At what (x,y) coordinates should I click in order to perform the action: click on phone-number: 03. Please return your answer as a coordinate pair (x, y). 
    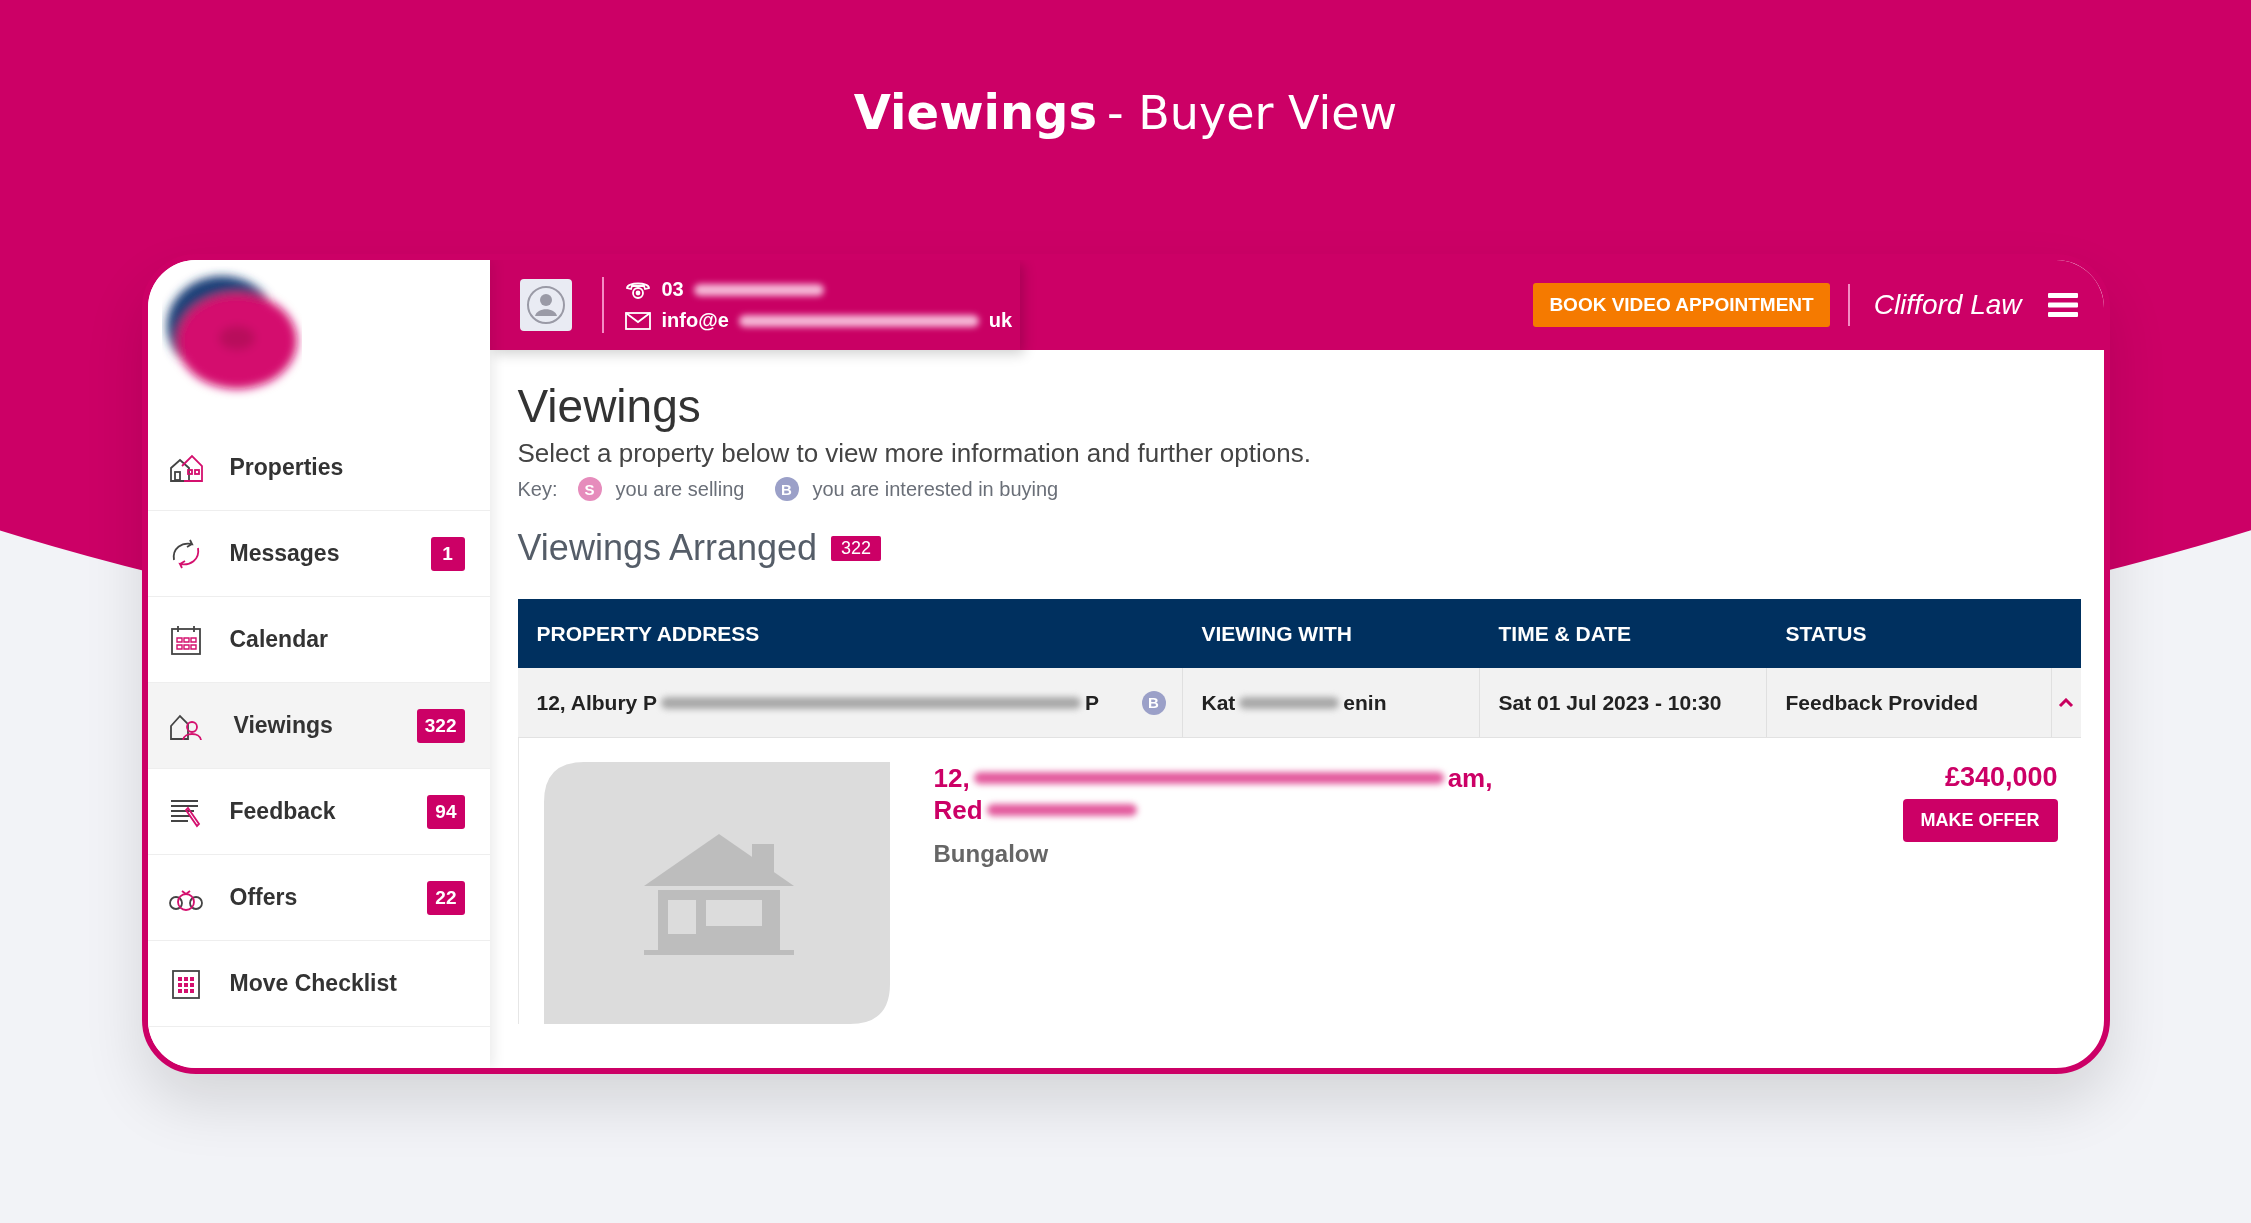
    Looking at the image, I should click on (672, 289).